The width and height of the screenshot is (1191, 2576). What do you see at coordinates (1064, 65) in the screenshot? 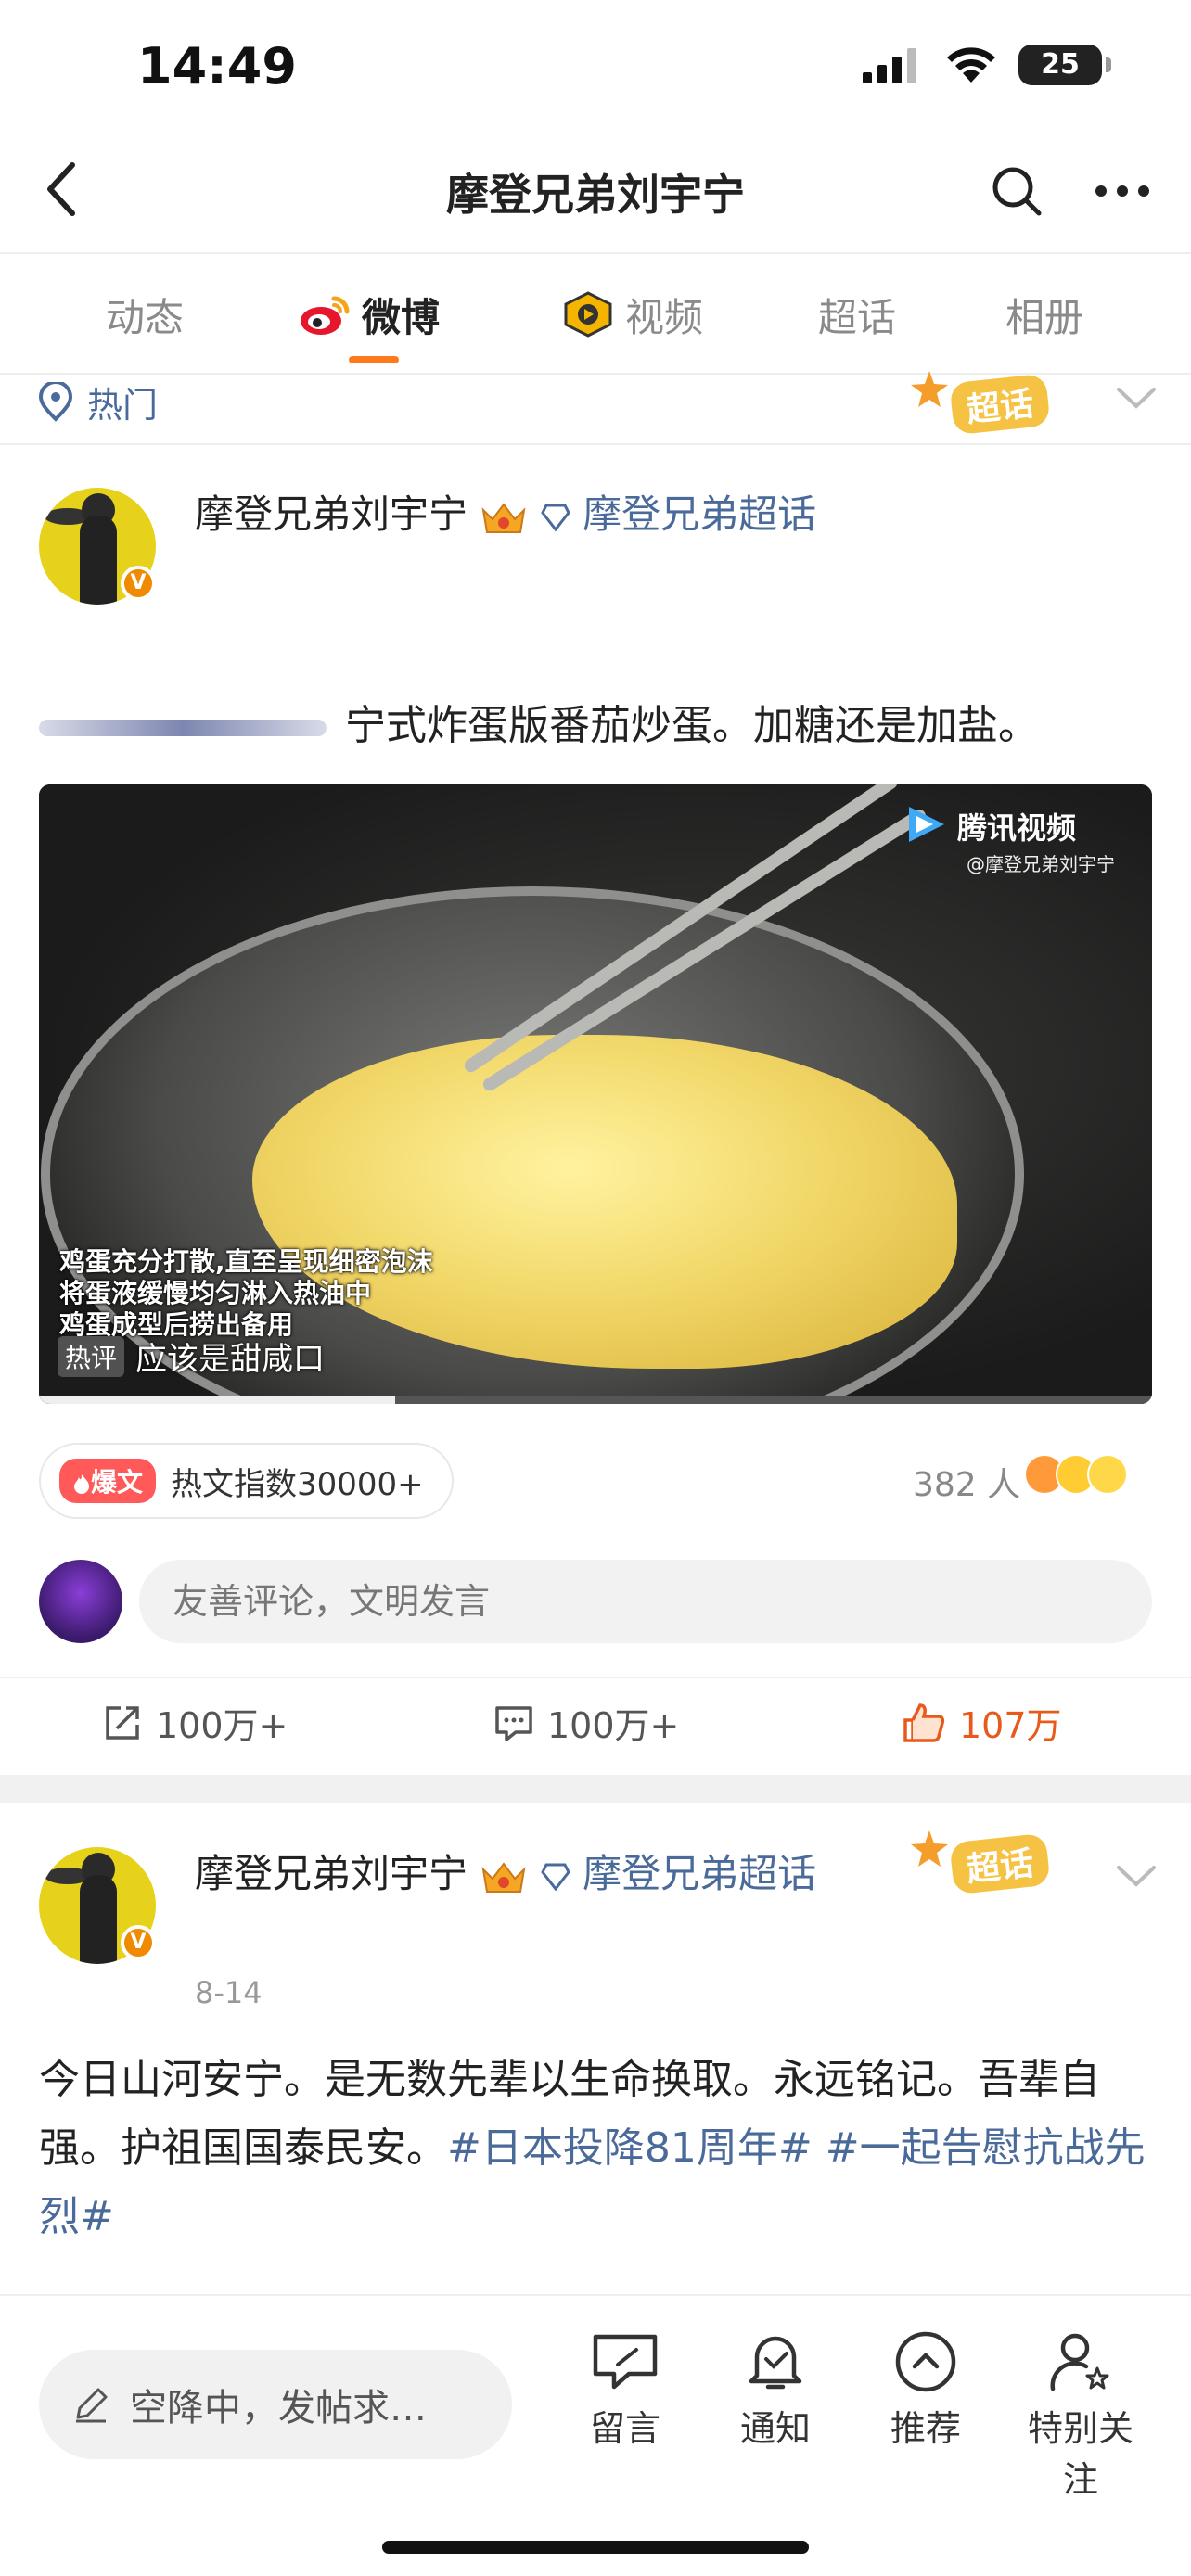
I see `battery-indicator: 25` at bounding box center [1064, 65].